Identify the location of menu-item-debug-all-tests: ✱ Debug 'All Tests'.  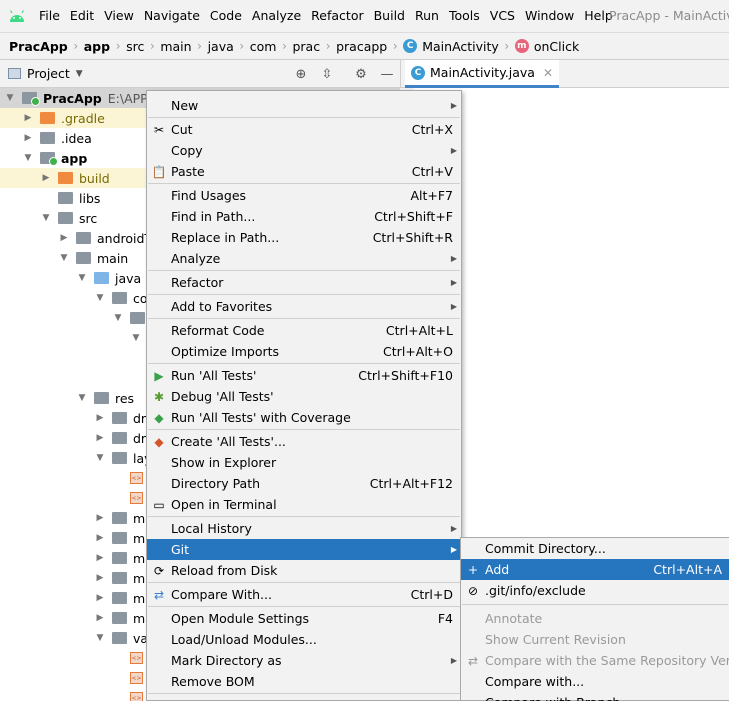
(304, 396).